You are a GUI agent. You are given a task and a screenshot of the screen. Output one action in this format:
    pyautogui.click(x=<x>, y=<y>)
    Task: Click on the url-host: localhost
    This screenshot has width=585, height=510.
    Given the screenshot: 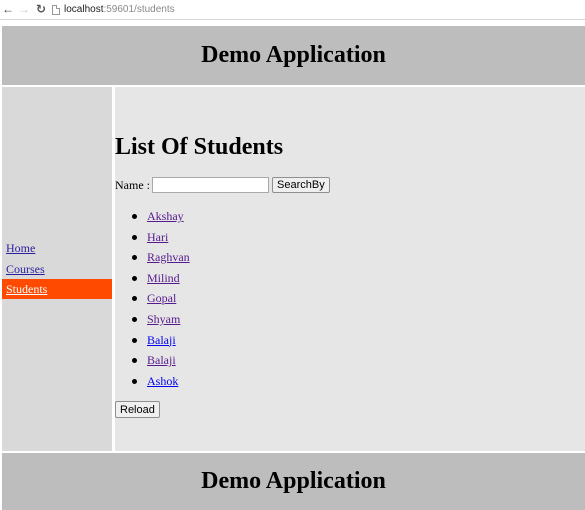 What is the action you would take?
    pyautogui.click(x=84, y=9)
    